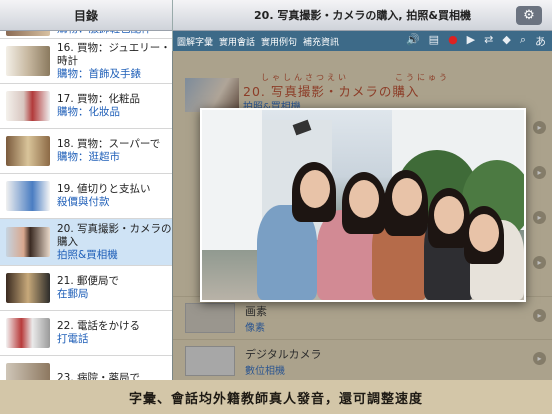  I want to click on tab-conversation: 實用會話, so click(237, 41).